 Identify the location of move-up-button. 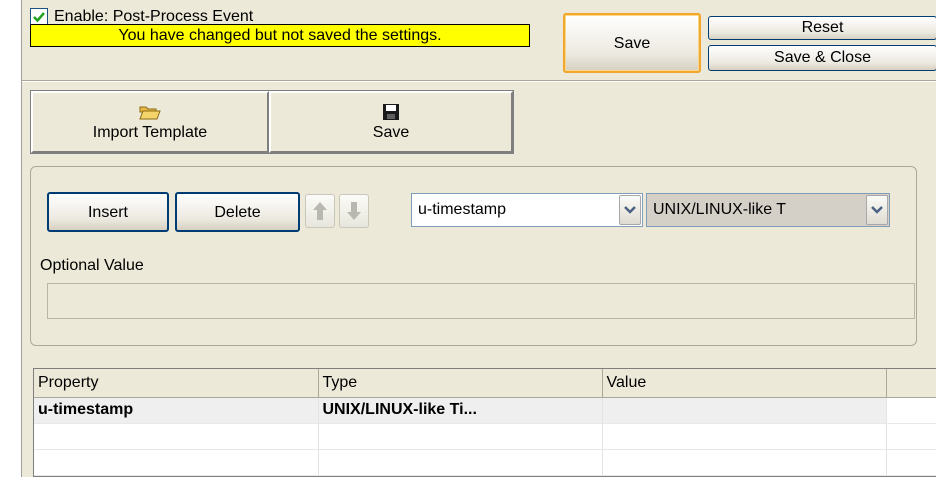
(320, 211).